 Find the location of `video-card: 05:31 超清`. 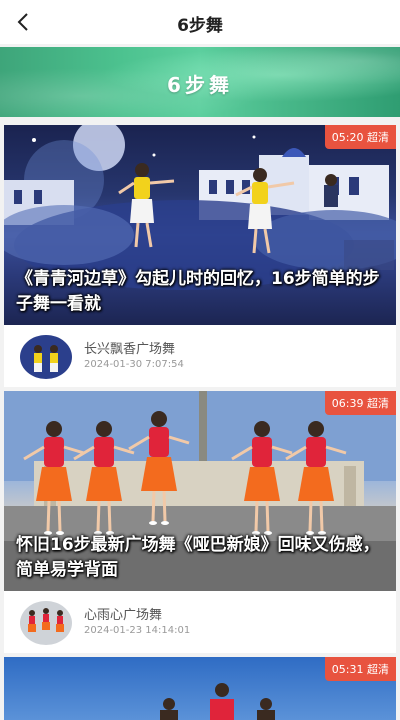

video-card: 05:31 超清 is located at coordinates (200, 688).